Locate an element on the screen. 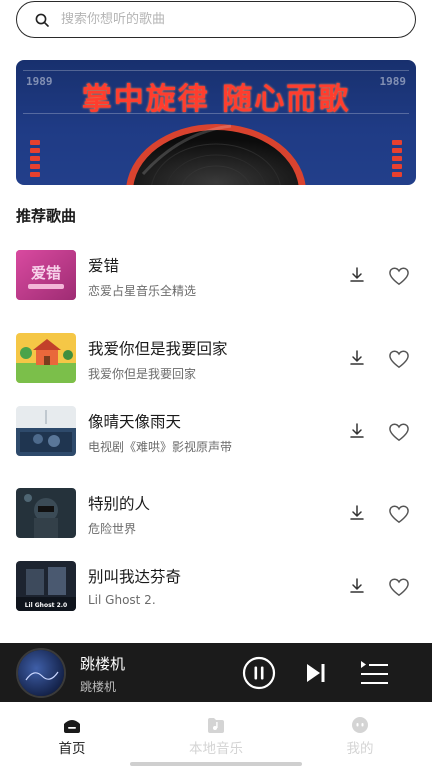 The width and height of the screenshot is (432, 768). song-subtitle: 危险世界 is located at coordinates (112, 529).